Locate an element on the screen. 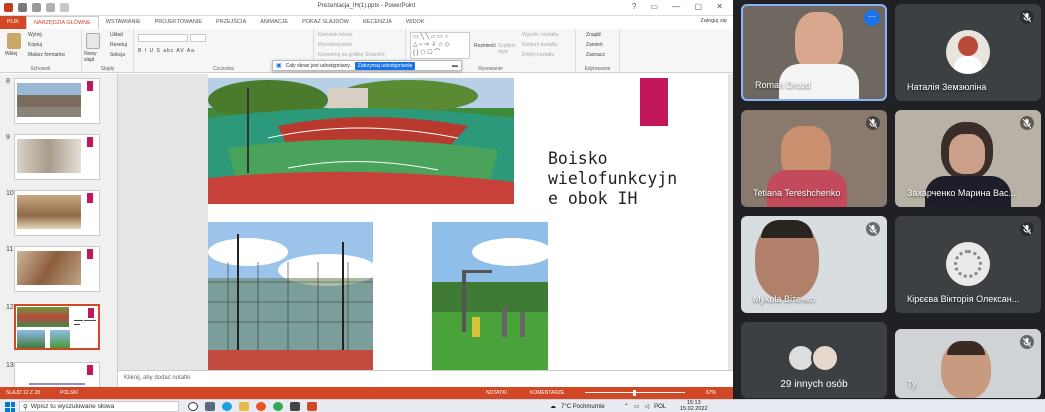  section-button: Sekcja is located at coordinates (117, 55).